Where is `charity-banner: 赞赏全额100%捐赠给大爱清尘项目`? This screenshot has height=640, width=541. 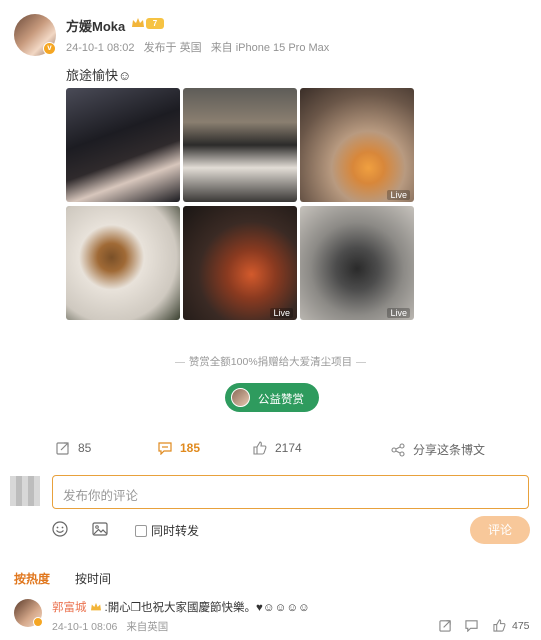 charity-banner: 赞赏全额100%捐赠给大爱清尘项目 is located at coordinates (270, 361).